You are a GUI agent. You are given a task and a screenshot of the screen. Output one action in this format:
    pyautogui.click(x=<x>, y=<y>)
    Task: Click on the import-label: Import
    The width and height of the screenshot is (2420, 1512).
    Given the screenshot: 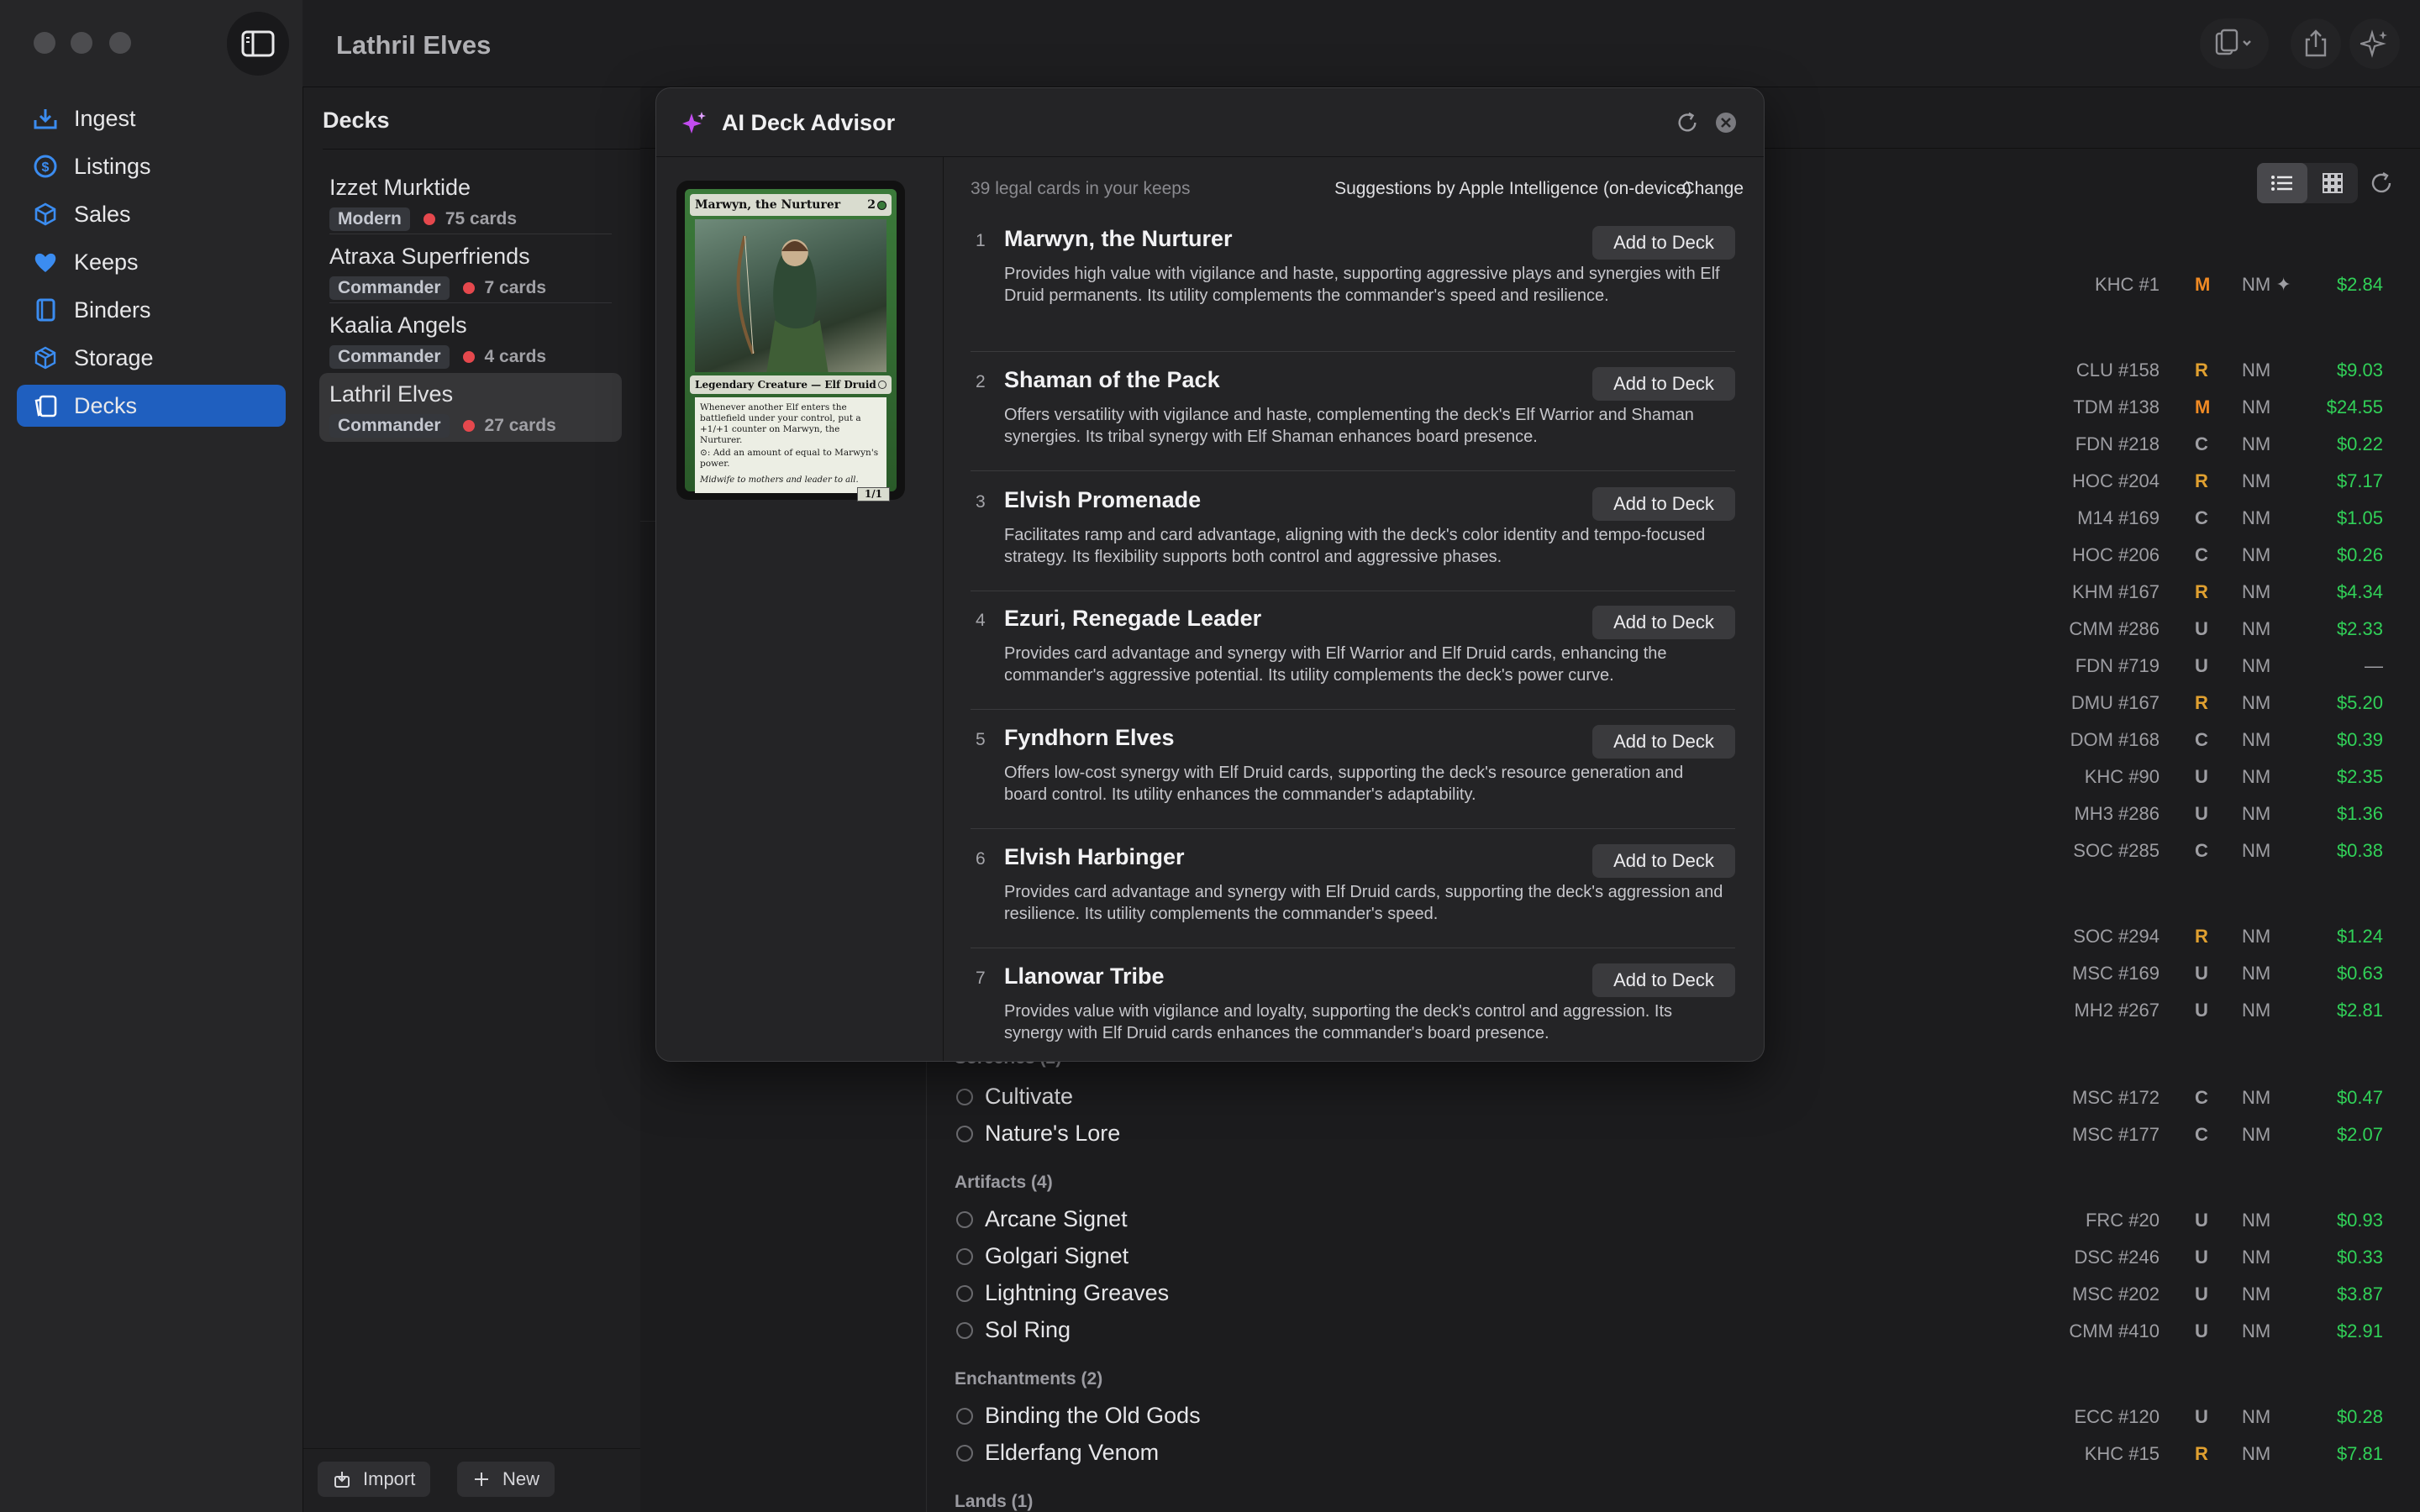 What is the action you would take?
    pyautogui.click(x=390, y=1478)
    